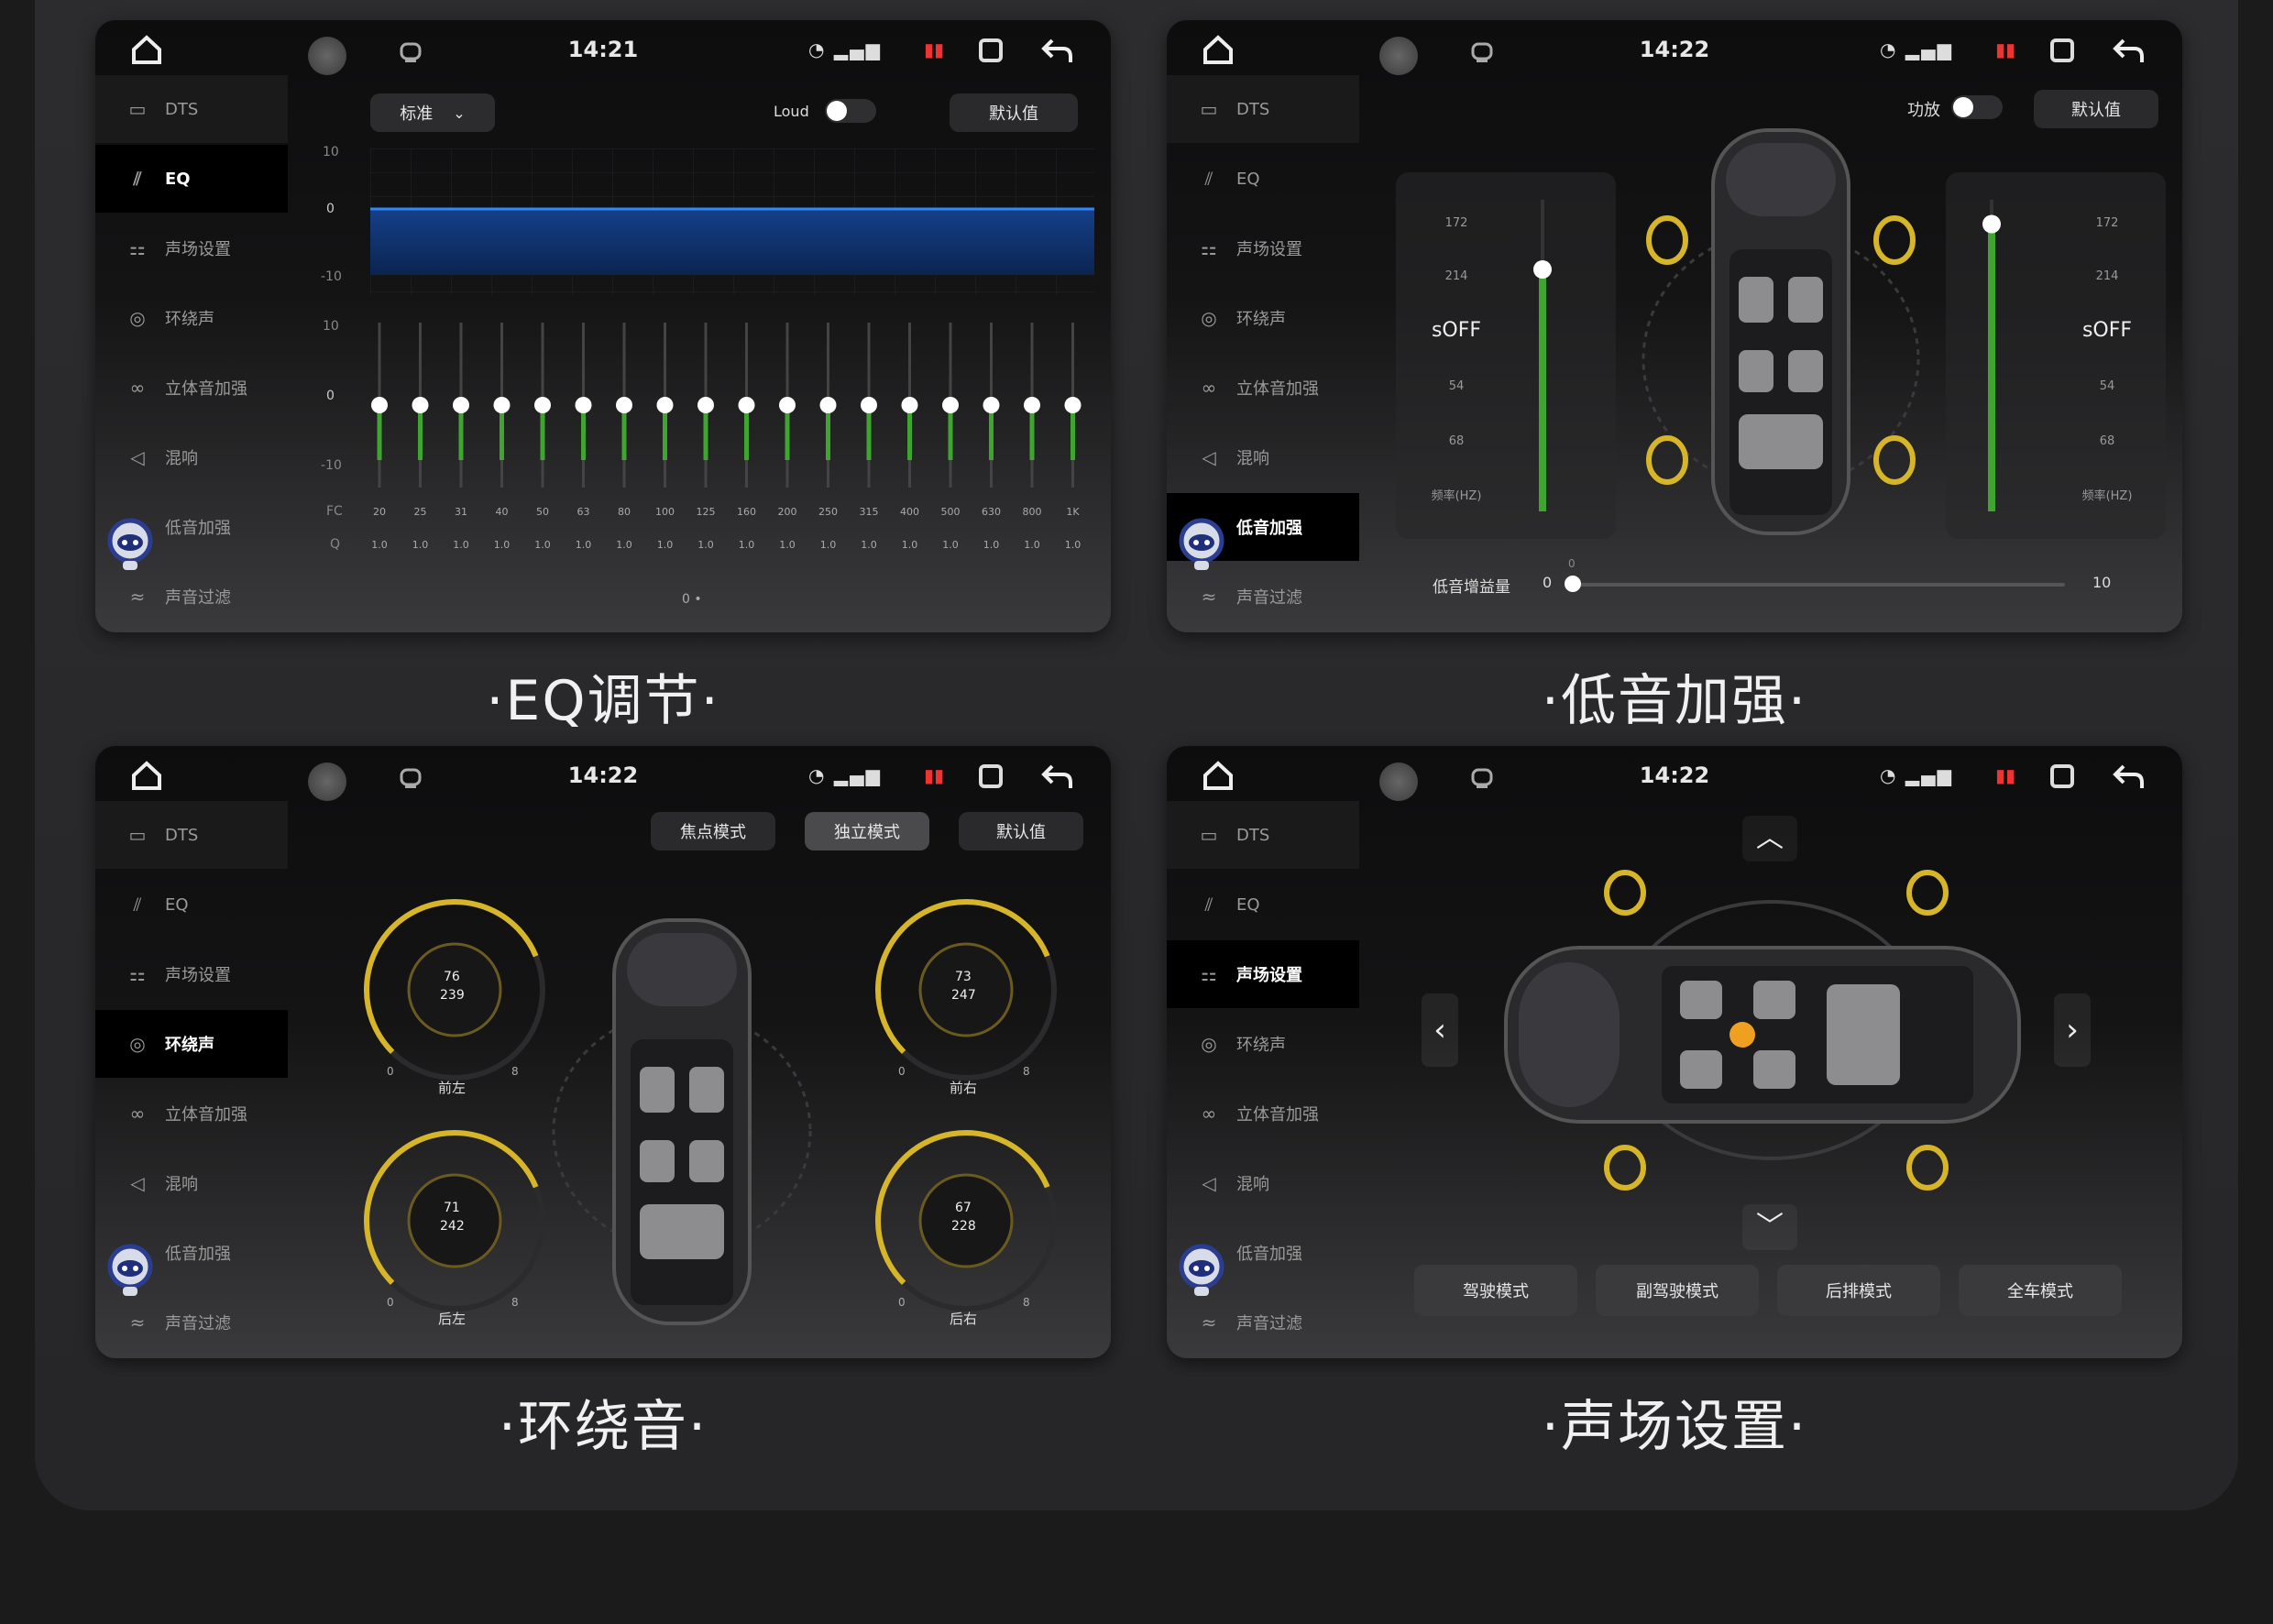 This screenshot has width=2273, height=1624. What do you see at coordinates (452, 1208) in the screenshot?
I see `dial-value-1: 71` at bounding box center [452, 1208].